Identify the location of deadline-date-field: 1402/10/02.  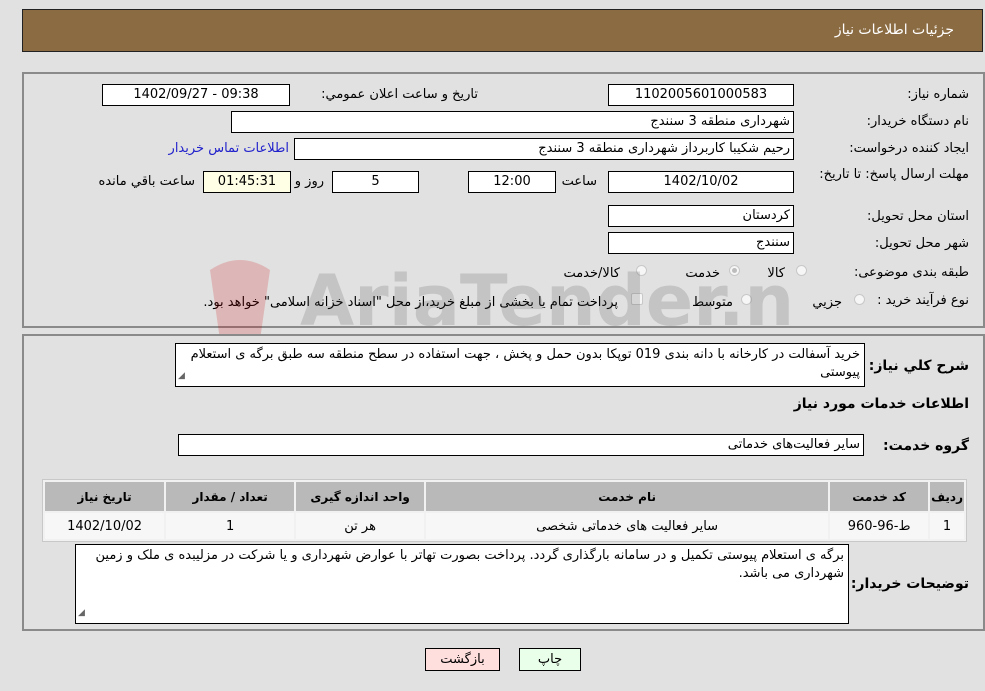
(701, 182).